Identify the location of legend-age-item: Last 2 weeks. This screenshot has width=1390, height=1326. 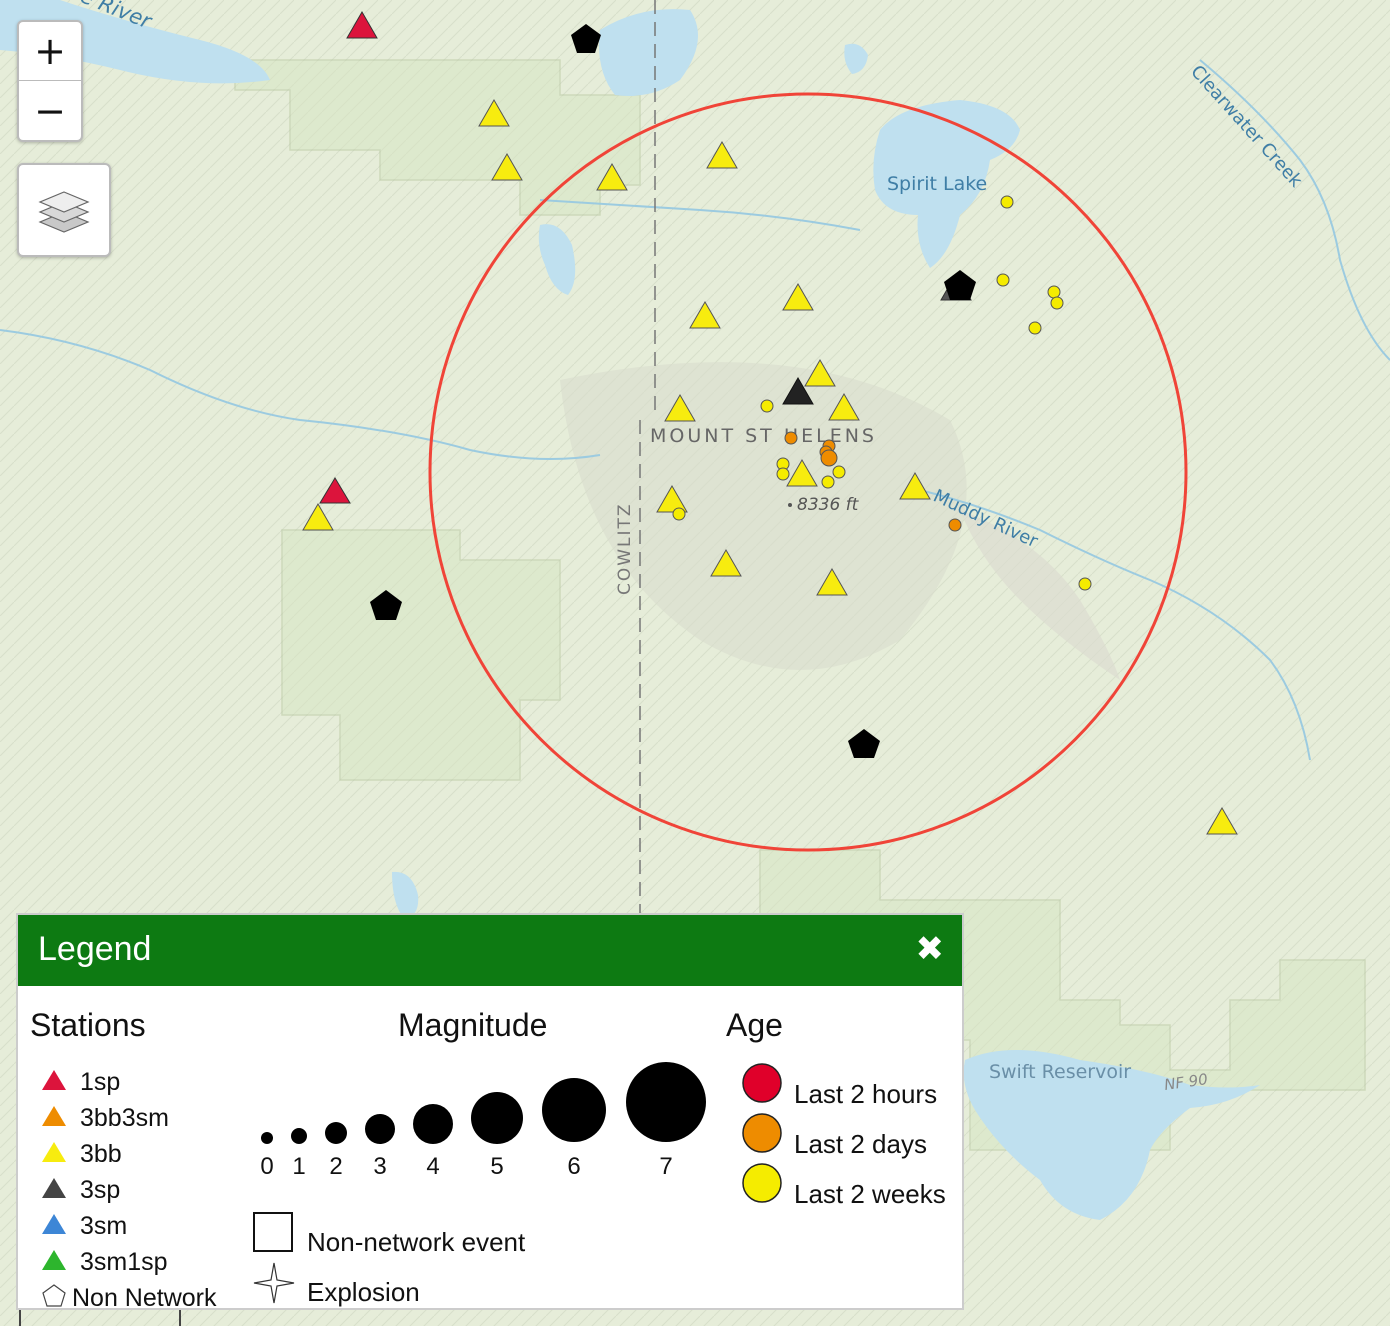
(850, 1185).